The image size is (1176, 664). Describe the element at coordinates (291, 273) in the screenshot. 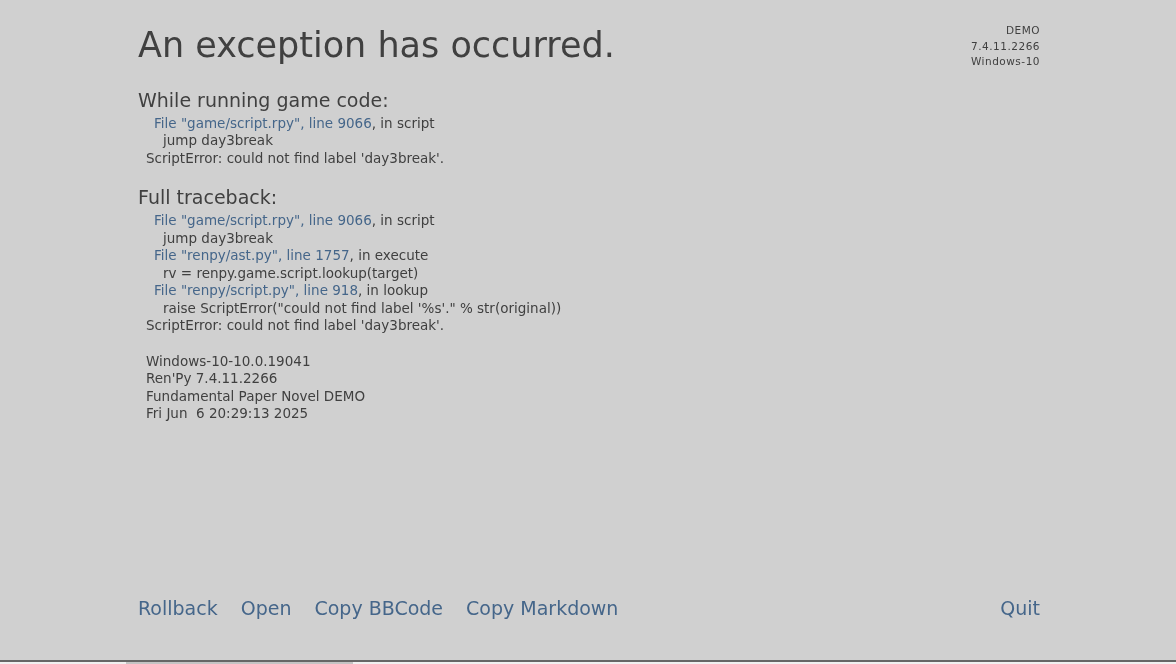

I see `code-line: rv = renpy.game.script.lookup(target)` at that location.